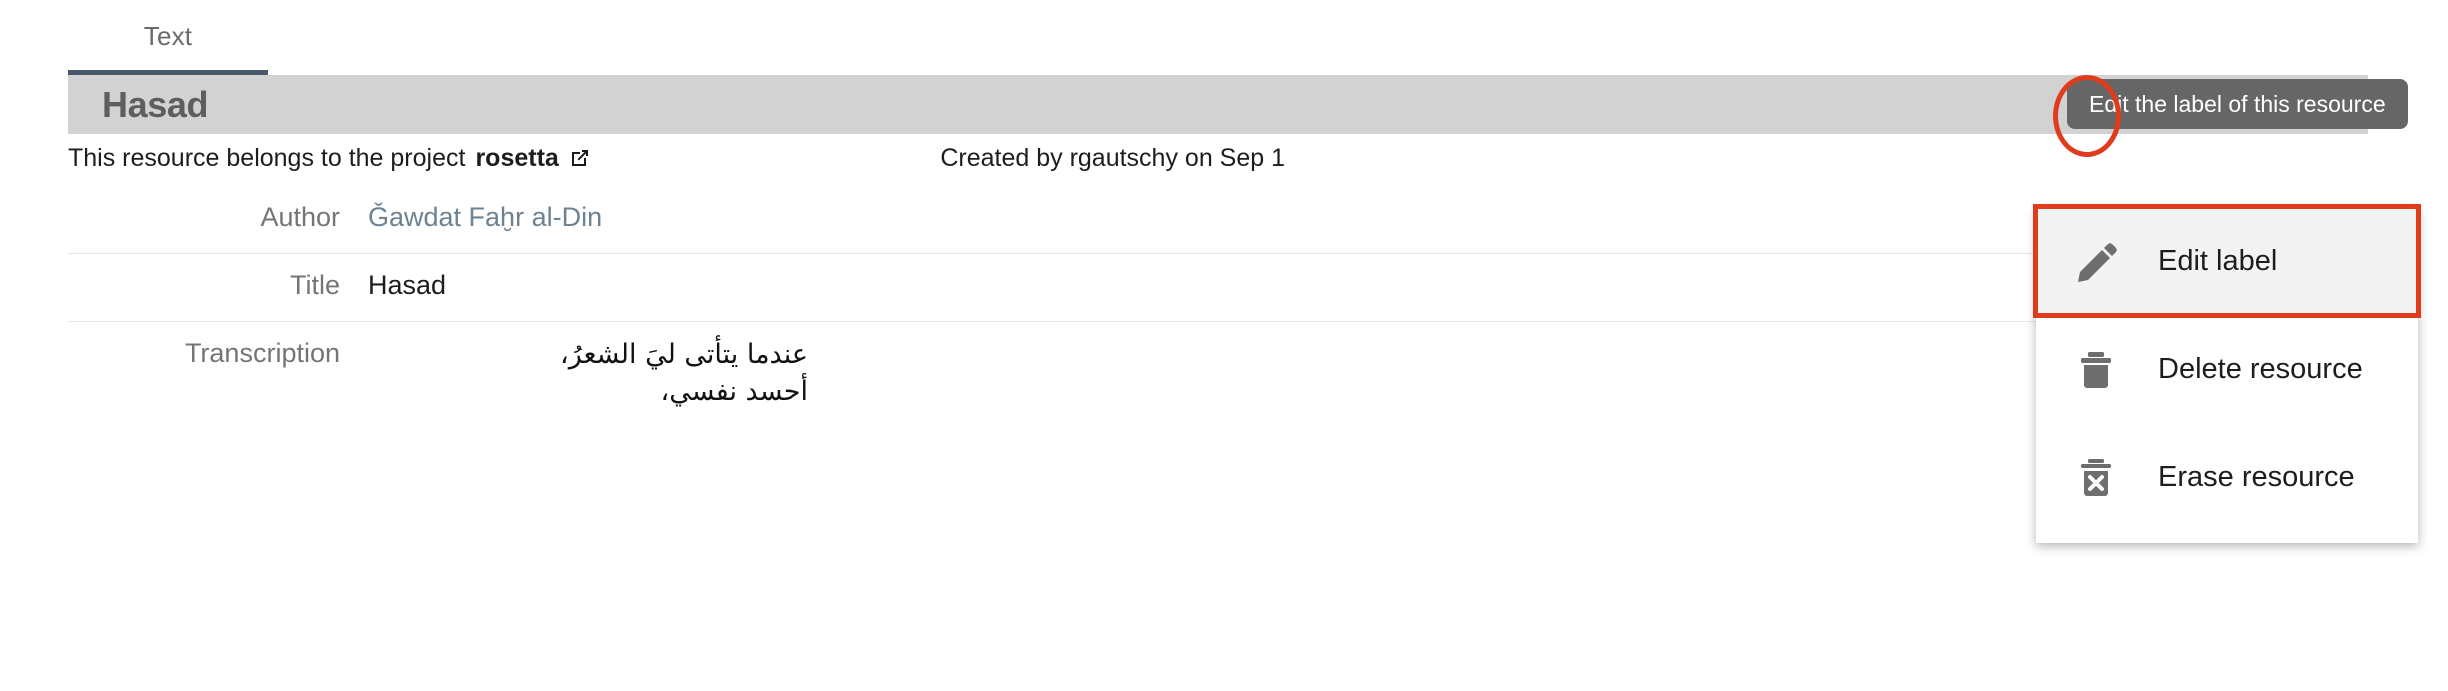  I want to click on open-in-new-icon, so click(580, 158).